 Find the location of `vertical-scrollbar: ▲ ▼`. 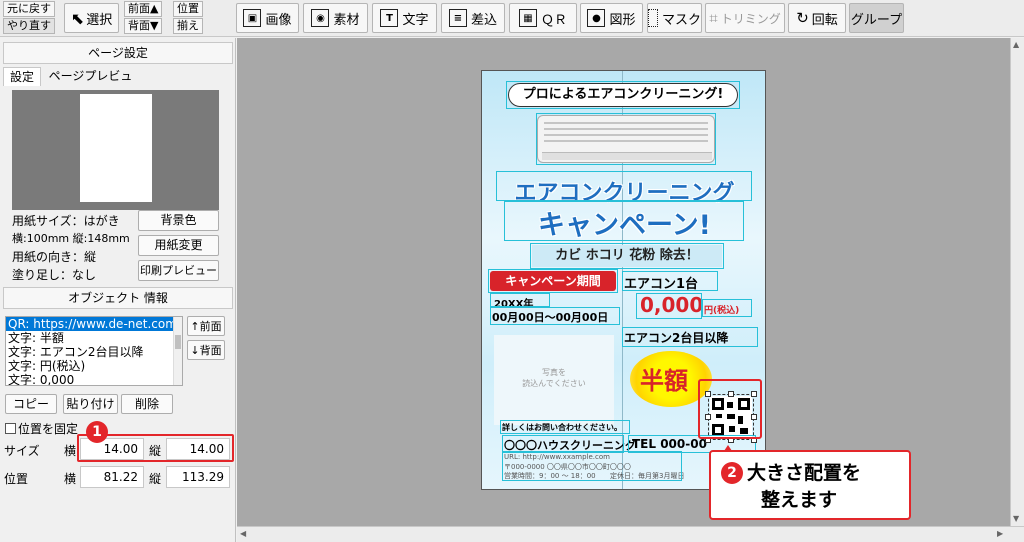

vertical-scrollbar: ▲ ▼ is located at coordinates (1017, 282).